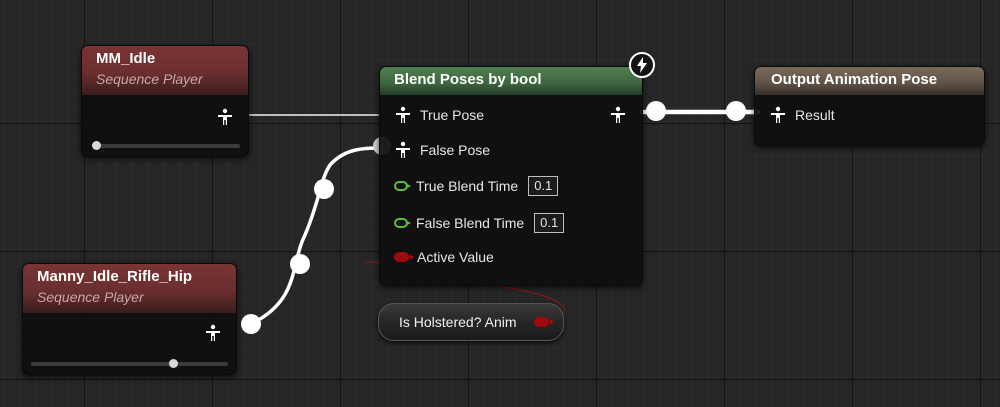 The height and width of the screenshot is (407, 1000). I want to click on pin-label: Result, so click(815, 115).